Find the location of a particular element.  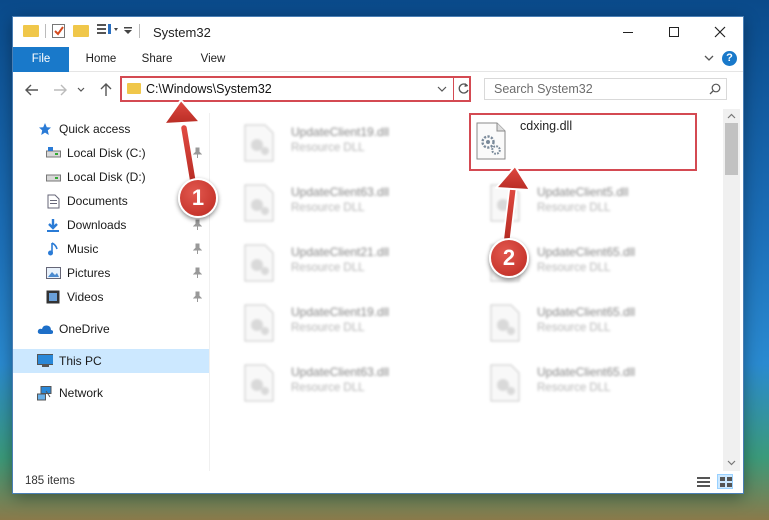

sidebar-item-this-pc: This PC is located at coordinates (111, 361).